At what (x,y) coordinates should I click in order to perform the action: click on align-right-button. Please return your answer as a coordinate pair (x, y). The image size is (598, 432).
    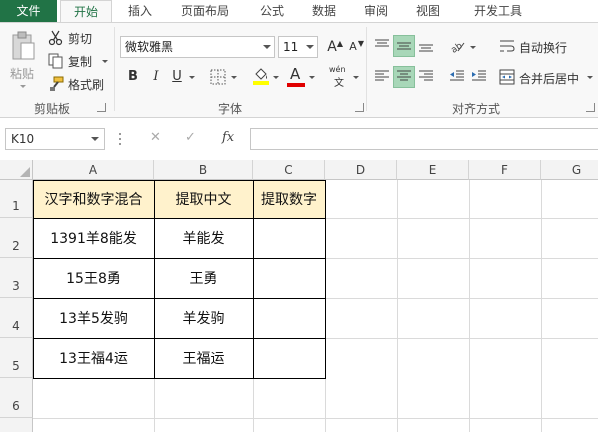
    Looking at the image, I should click on (426, 77).